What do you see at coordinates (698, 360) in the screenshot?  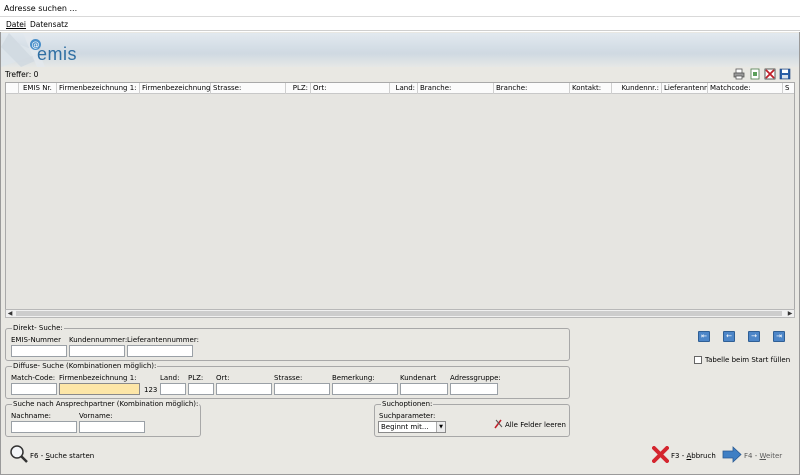 I see `fill-on-start-checkbox` at bounding box center [698, 360].